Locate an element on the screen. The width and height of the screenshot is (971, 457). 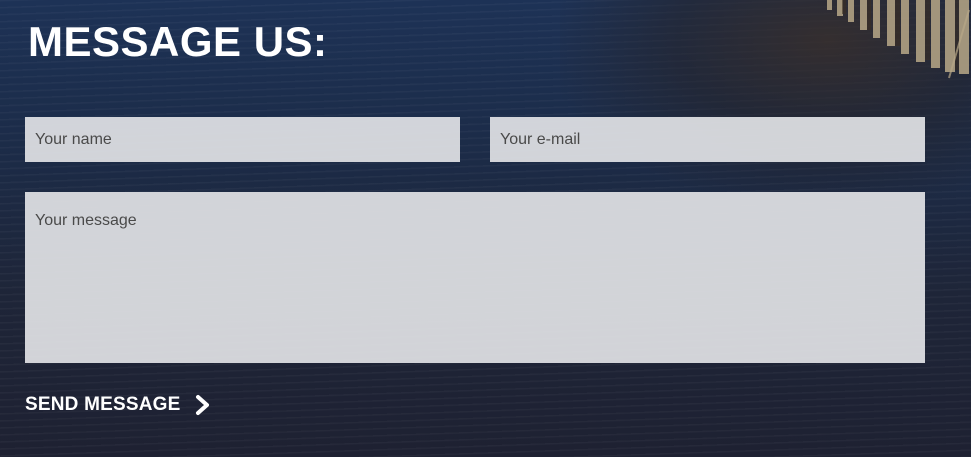
send-message-button: SEND MESSAGE is located at coordinates (118, 405).